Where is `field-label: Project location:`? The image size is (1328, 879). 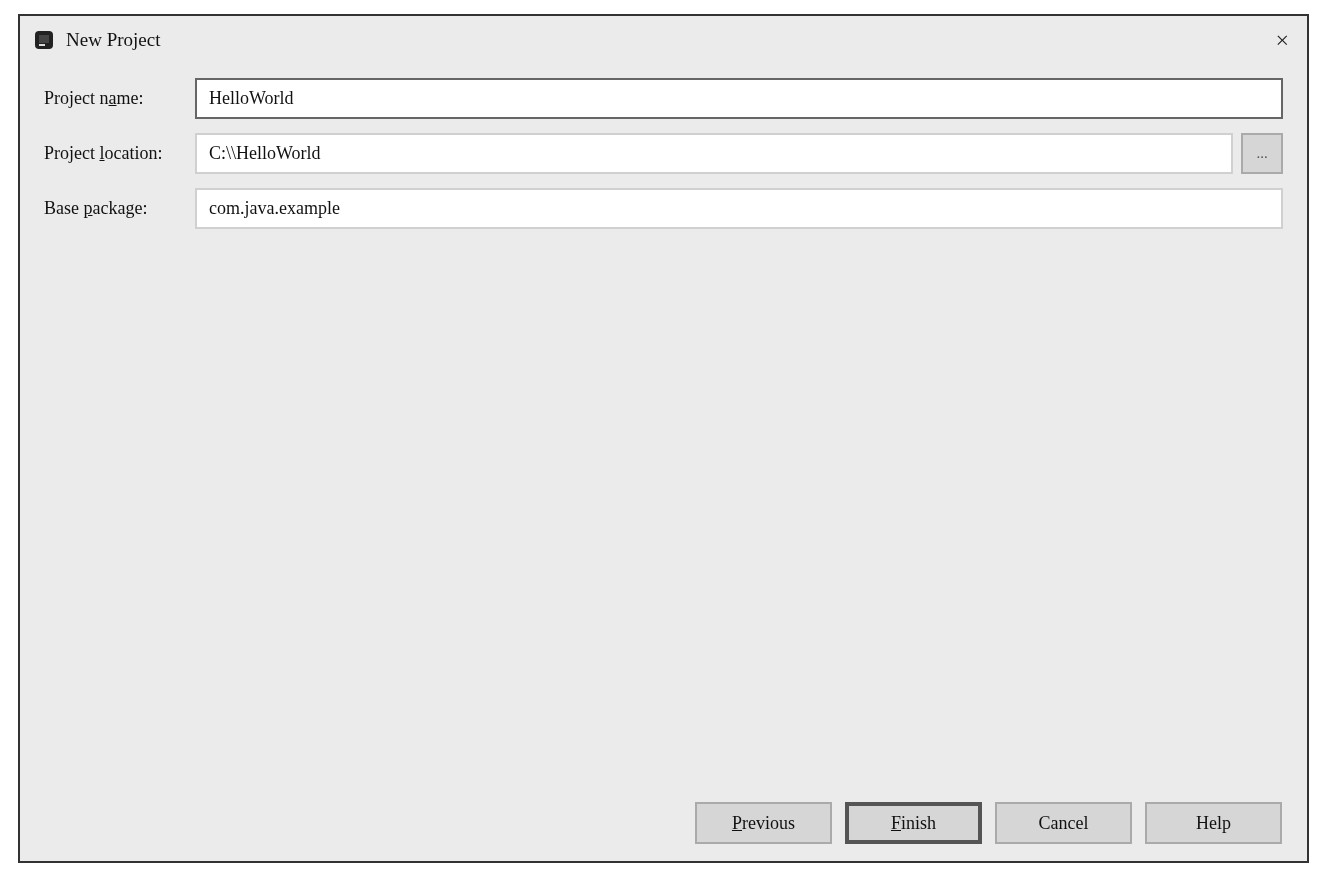 field-label: Project location: is located at coordinates (104, 153).